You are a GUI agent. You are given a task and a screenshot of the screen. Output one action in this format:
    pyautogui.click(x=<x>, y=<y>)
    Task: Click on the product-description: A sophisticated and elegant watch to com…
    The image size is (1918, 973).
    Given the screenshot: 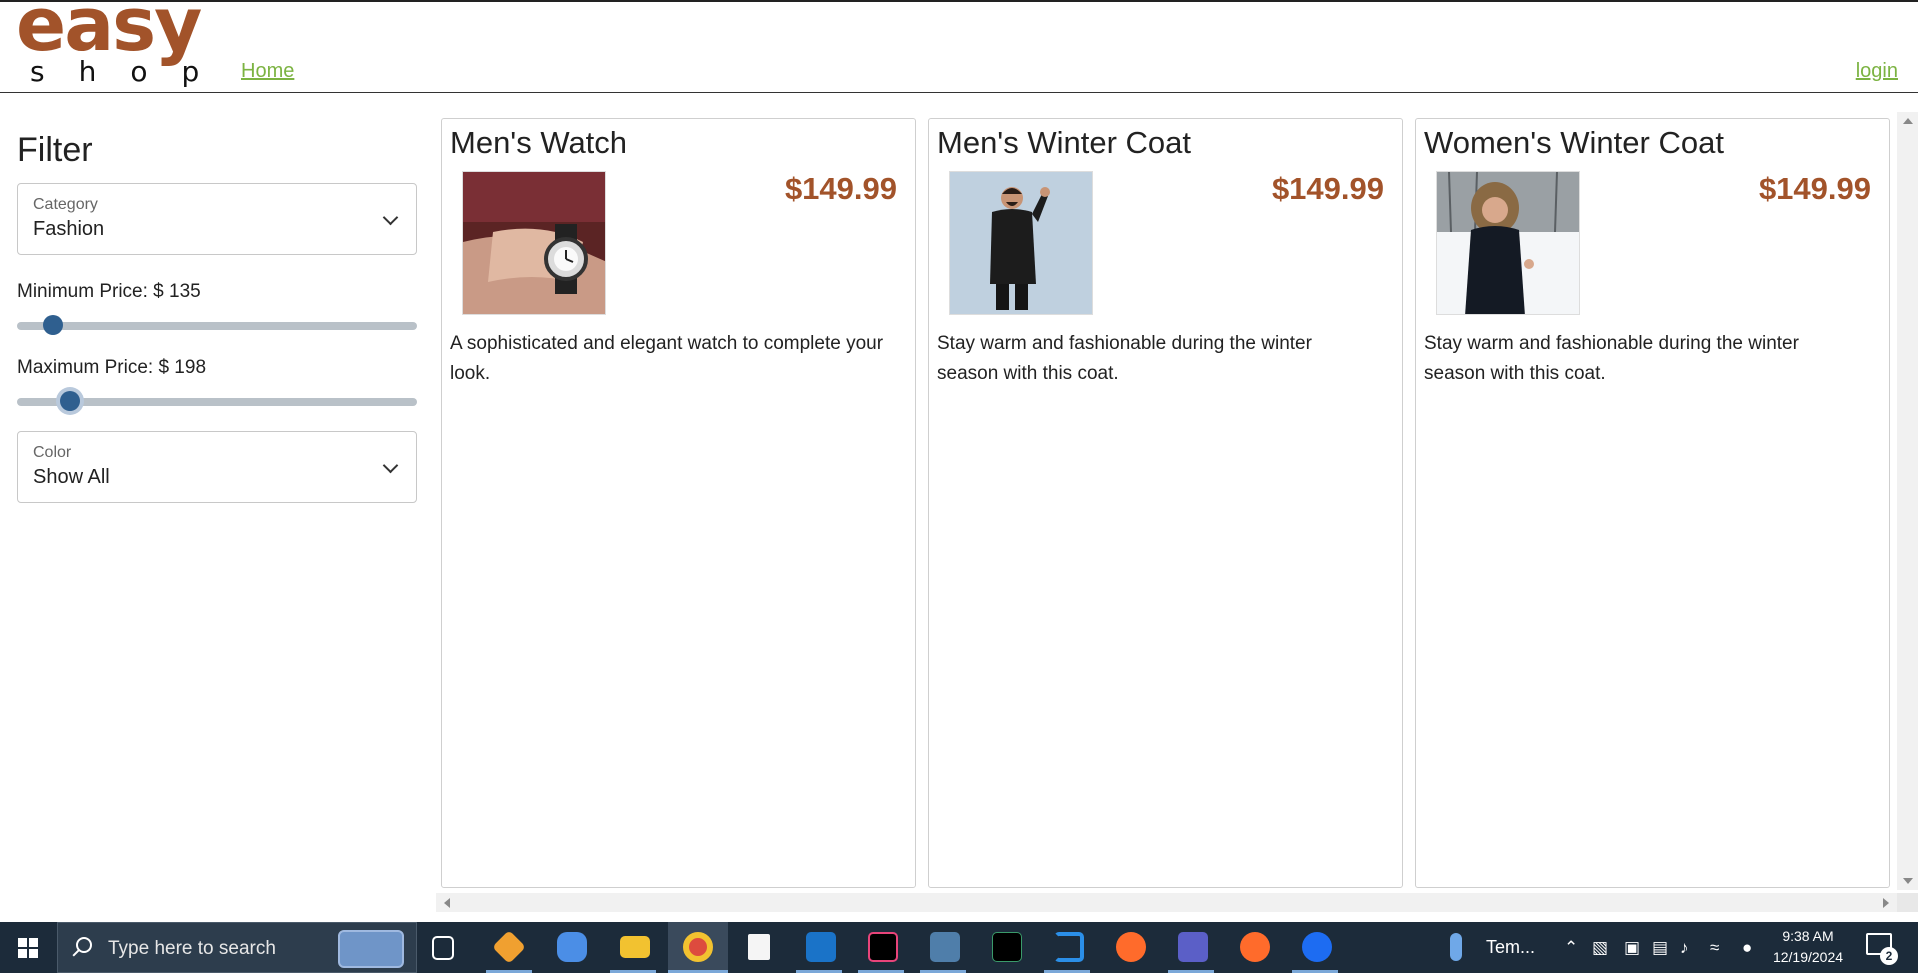 What is the action you would take?
    pyautogui.click(x=667, y=358)
    